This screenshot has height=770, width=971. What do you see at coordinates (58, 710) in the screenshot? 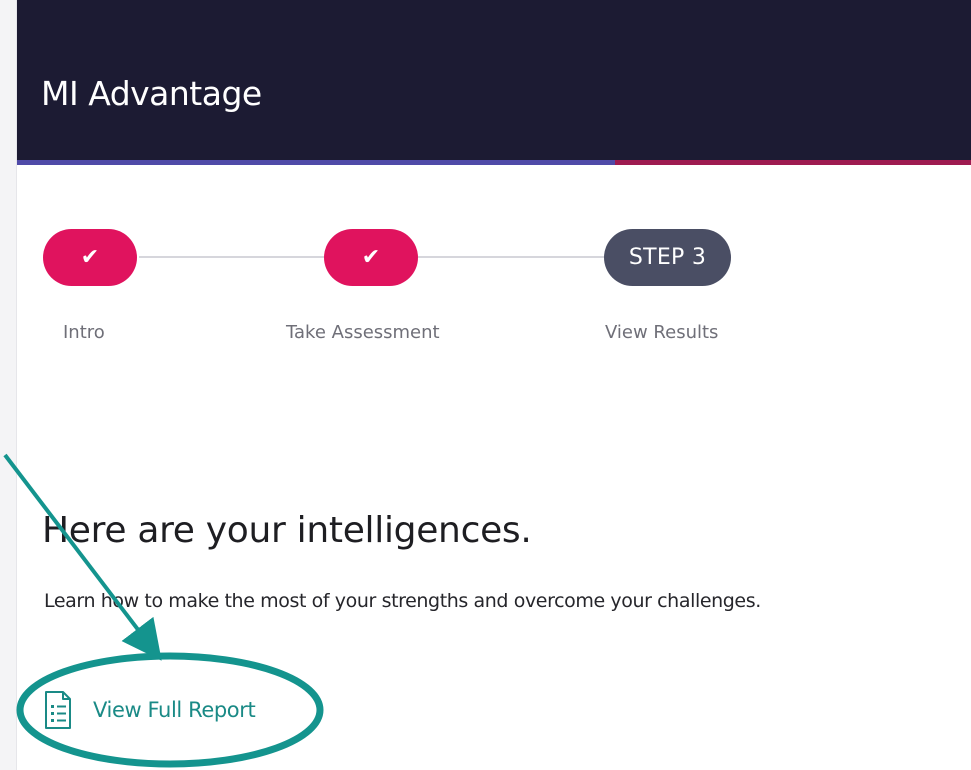
I see `report-document-icon` at bounding box center [58, 710].